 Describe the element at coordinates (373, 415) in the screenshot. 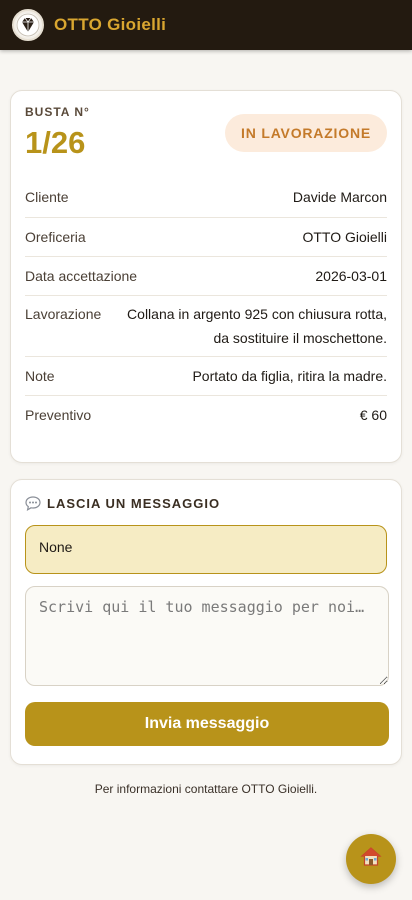

I see `detail-value: € 60` at that location.